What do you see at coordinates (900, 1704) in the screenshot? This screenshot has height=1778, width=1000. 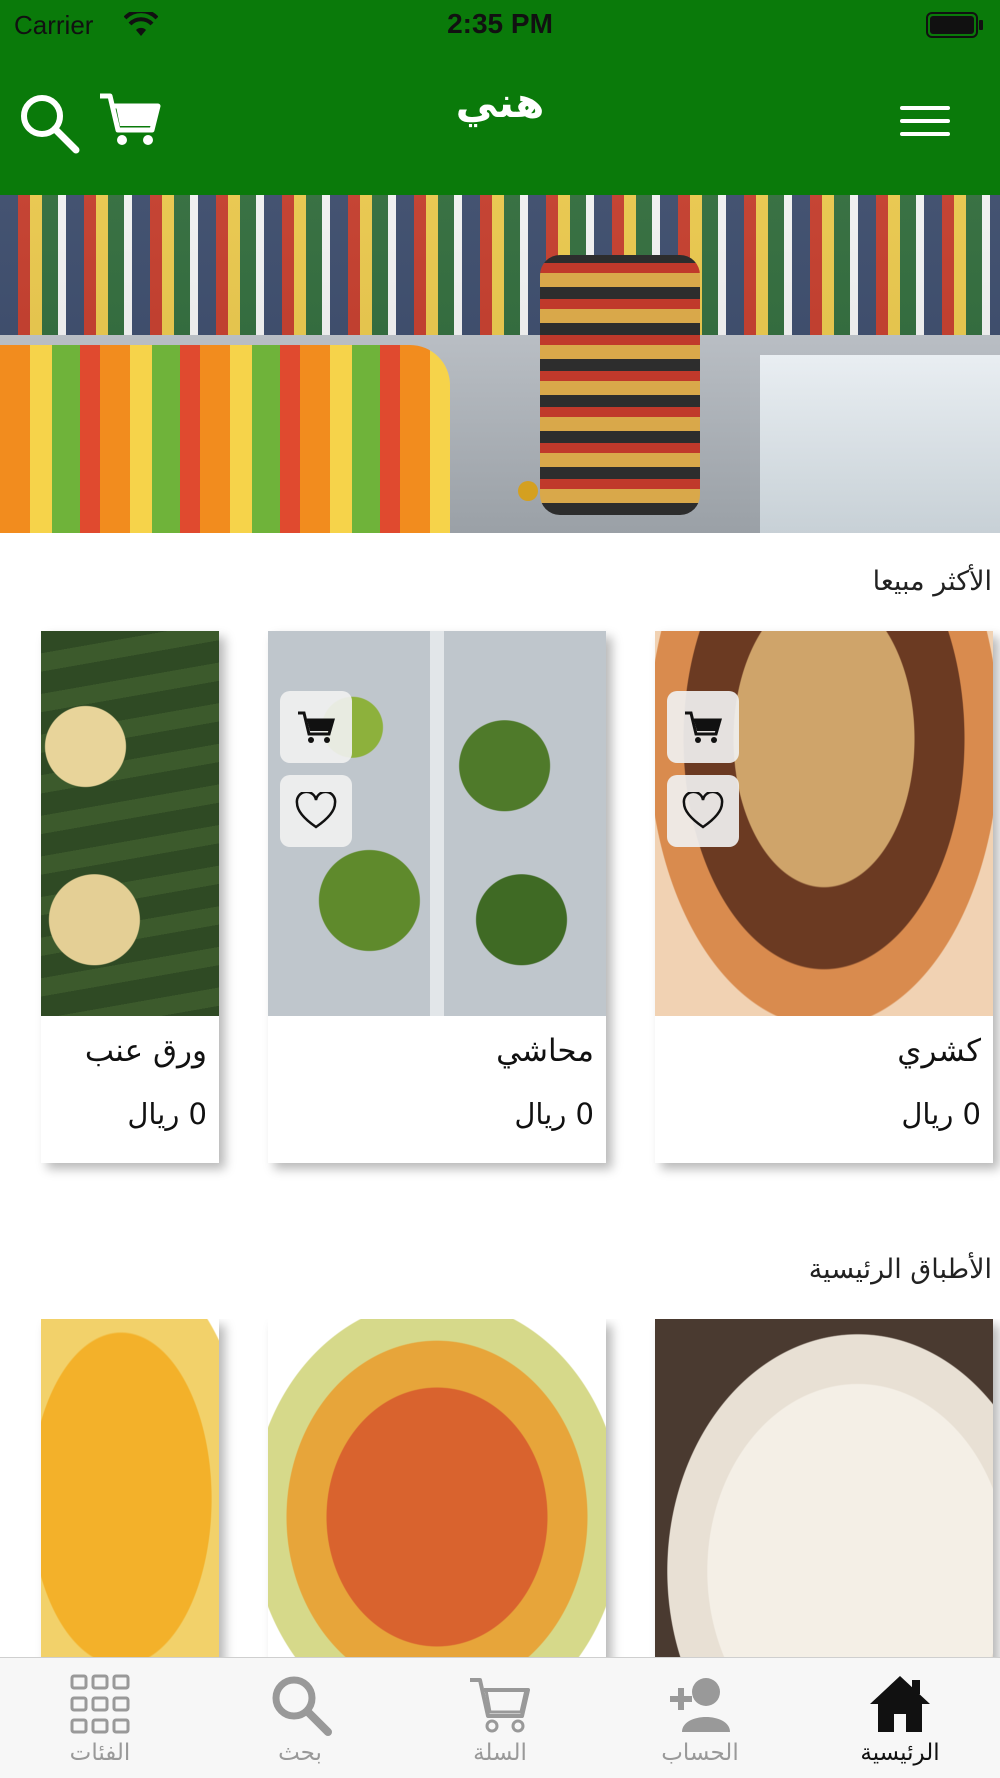 I see `home-icon` at bounding box center [900, 1704].